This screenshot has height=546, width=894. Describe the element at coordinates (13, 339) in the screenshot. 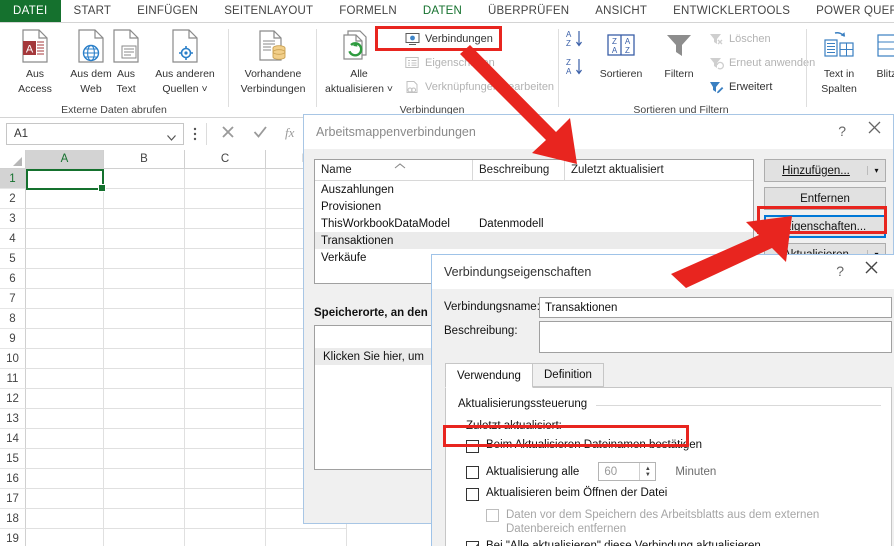

I see `row-header-9: 9` at that location.